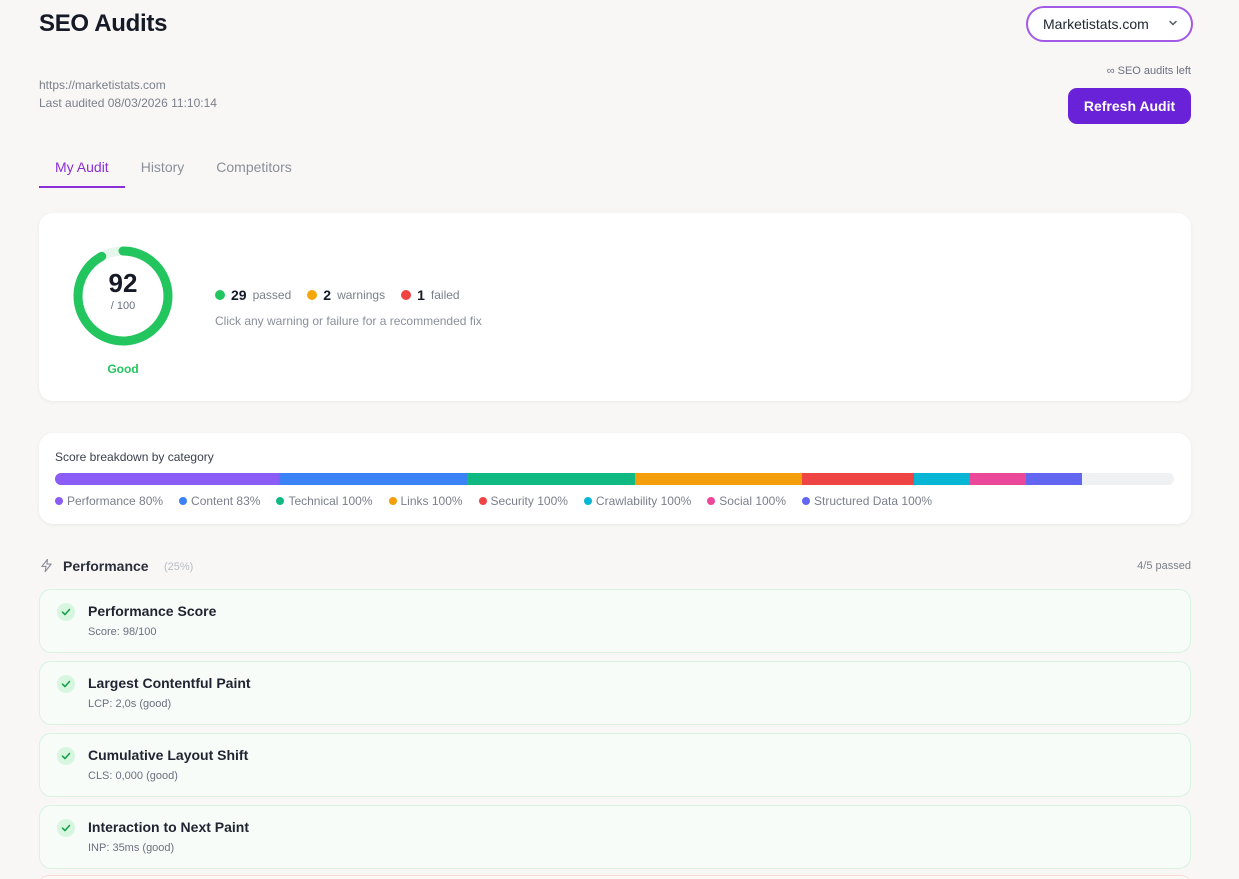 This screenshot has height=879, width=1239. I want to click on last-audited: Last audited 08/03/2026 11:10:14, so click(128, 103).